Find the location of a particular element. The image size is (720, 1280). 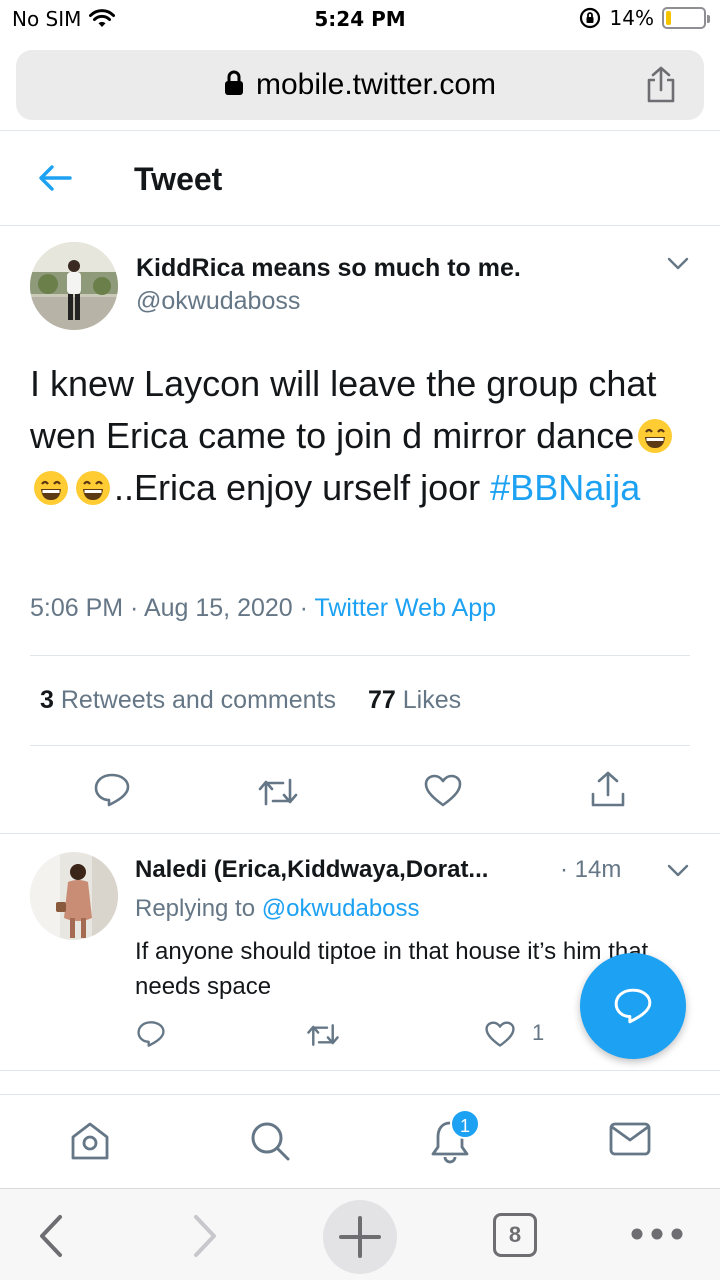

notification-badge: 1 is located at coordinates (465, 1124).